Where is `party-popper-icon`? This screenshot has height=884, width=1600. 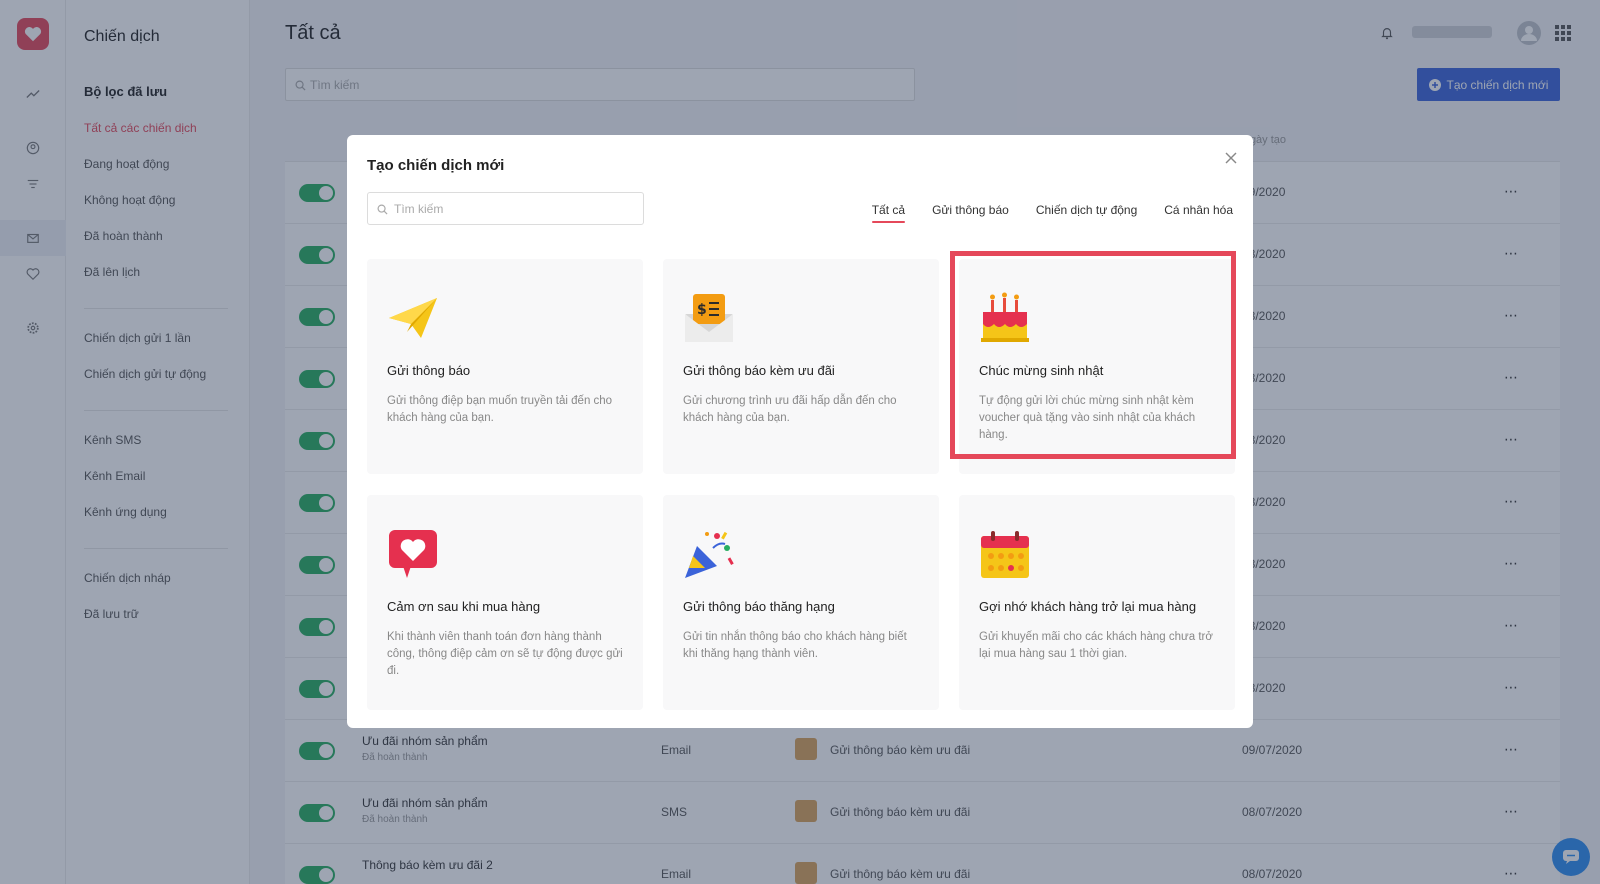 party-popper-icon is located at coordinates (709, 554).